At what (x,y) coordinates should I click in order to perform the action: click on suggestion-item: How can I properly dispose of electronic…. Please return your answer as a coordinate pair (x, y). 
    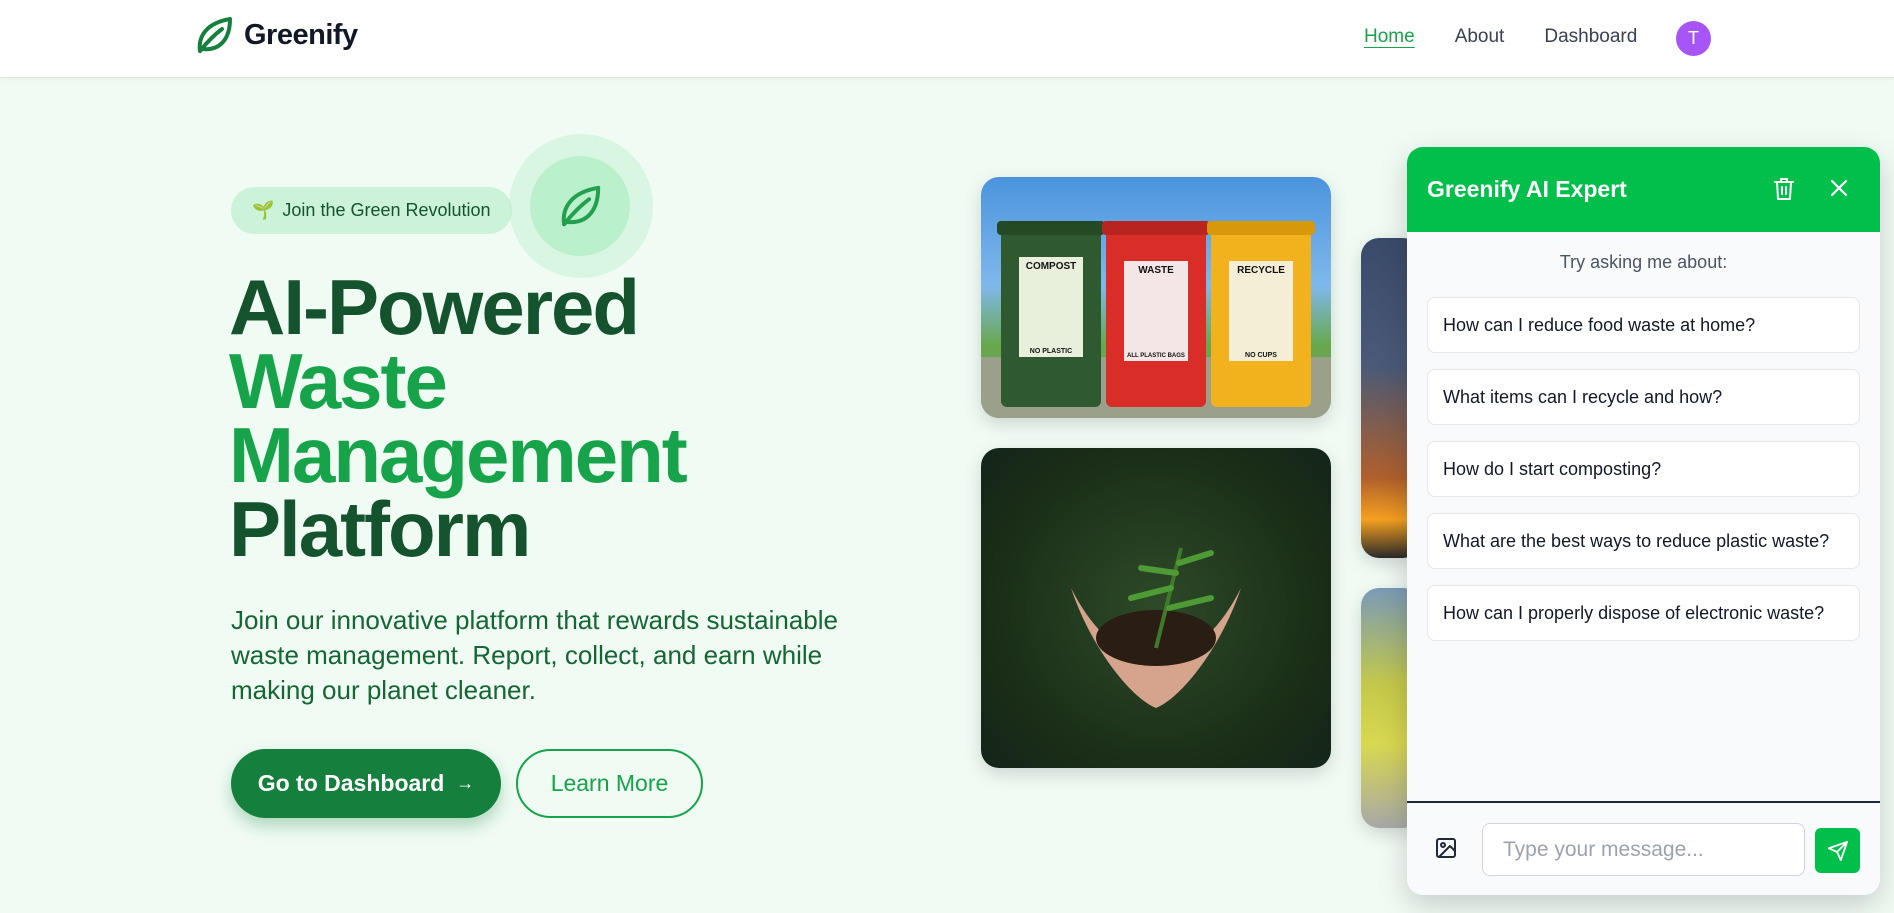
    Looking at the image, I should click on (1643, 613).